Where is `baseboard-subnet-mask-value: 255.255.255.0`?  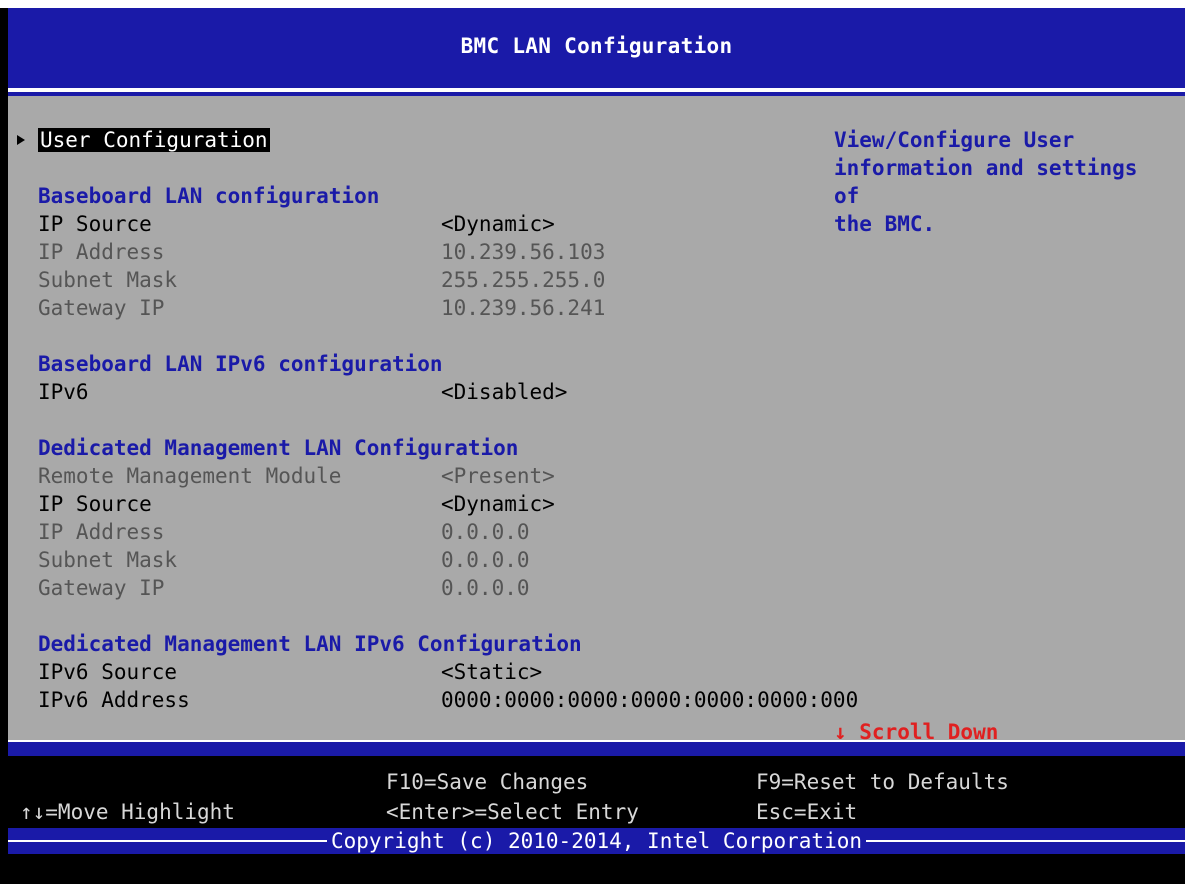
baseboard-subnet-mask-value: 255.255.255.0 is located at coordinates (523, 280).